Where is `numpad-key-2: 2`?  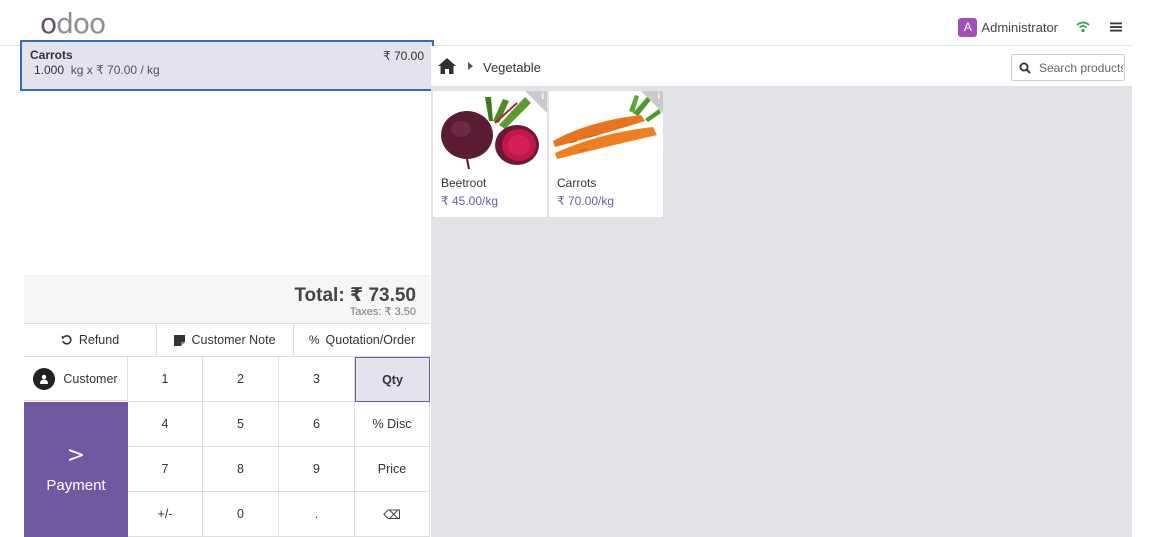
numpad-key-2: 2 is located at coordinates (241, 379).